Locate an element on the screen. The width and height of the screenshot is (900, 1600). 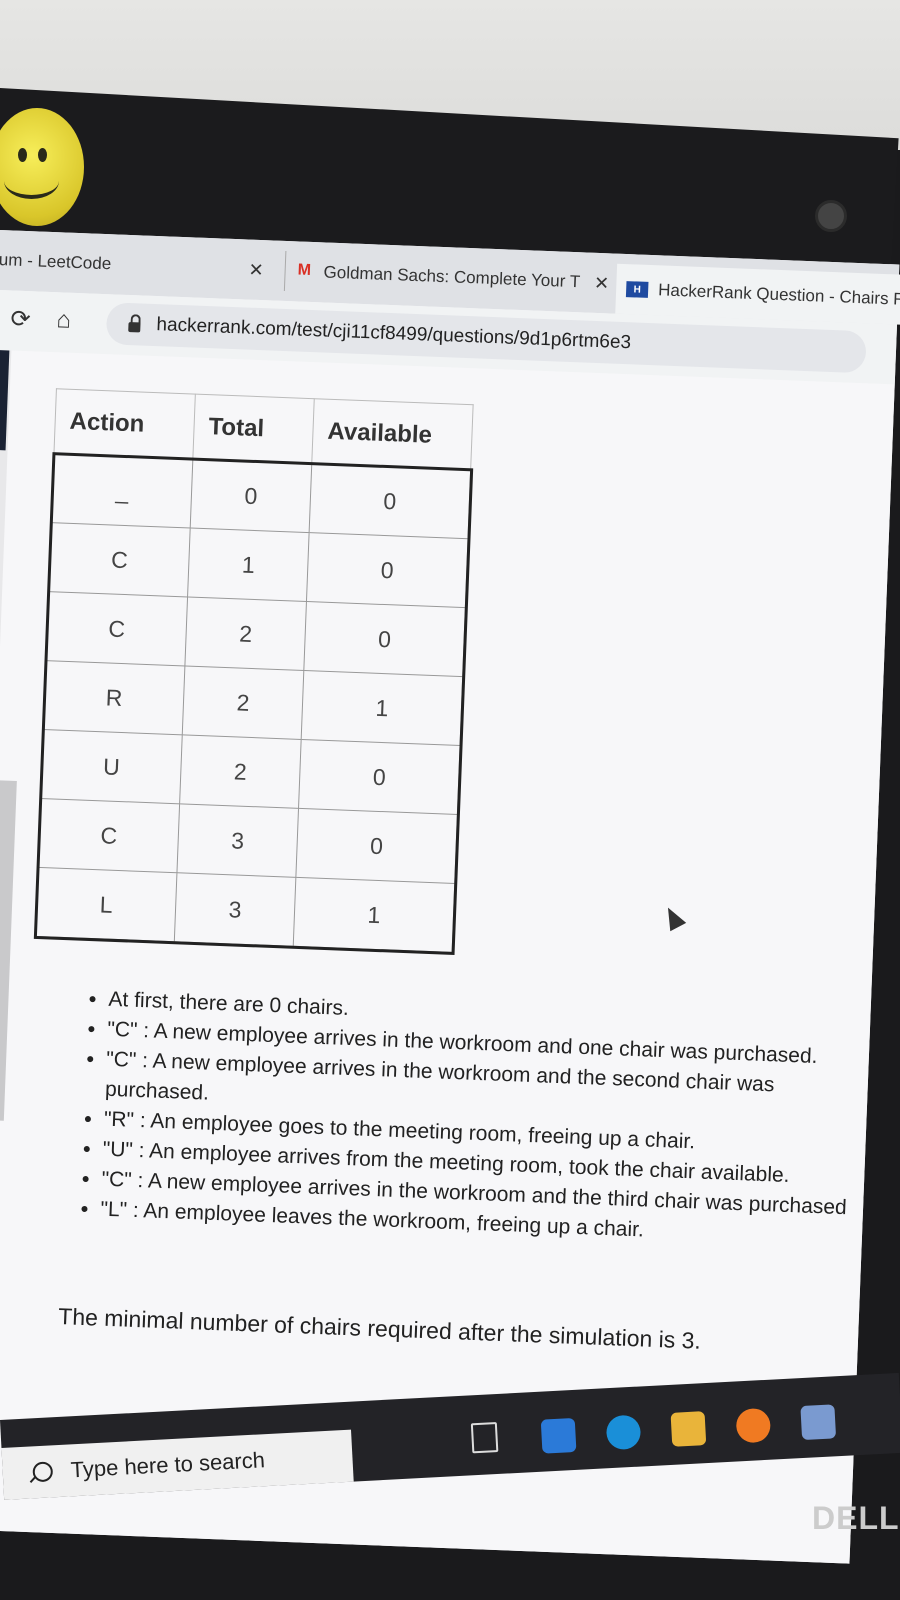
firefox-icon is located at coordinates (753, 1425).